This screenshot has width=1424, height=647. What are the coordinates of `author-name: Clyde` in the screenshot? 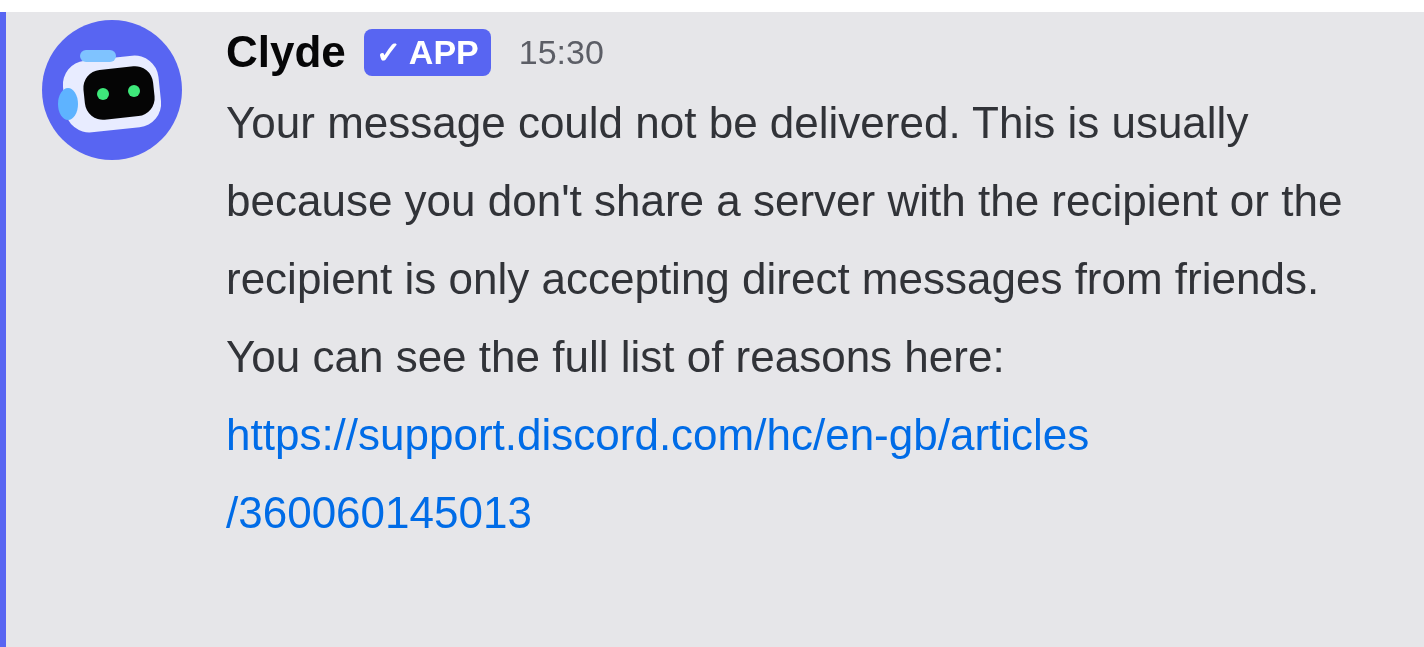 It's located at (286, 52).